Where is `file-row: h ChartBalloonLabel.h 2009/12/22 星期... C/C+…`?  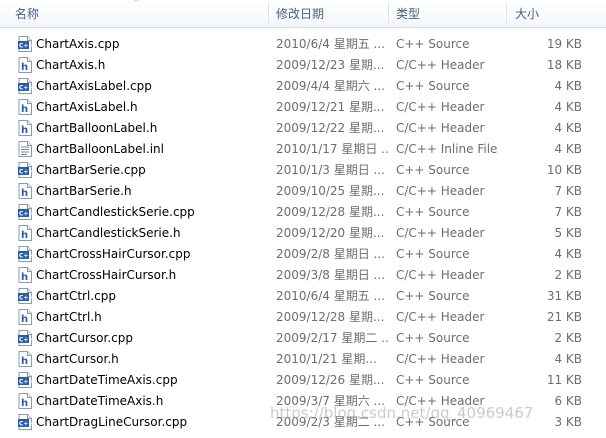 file-row: h ChartBalloonLabel.h 2009/12/22 星期... C/C+… is located at coordinates (303, 128).